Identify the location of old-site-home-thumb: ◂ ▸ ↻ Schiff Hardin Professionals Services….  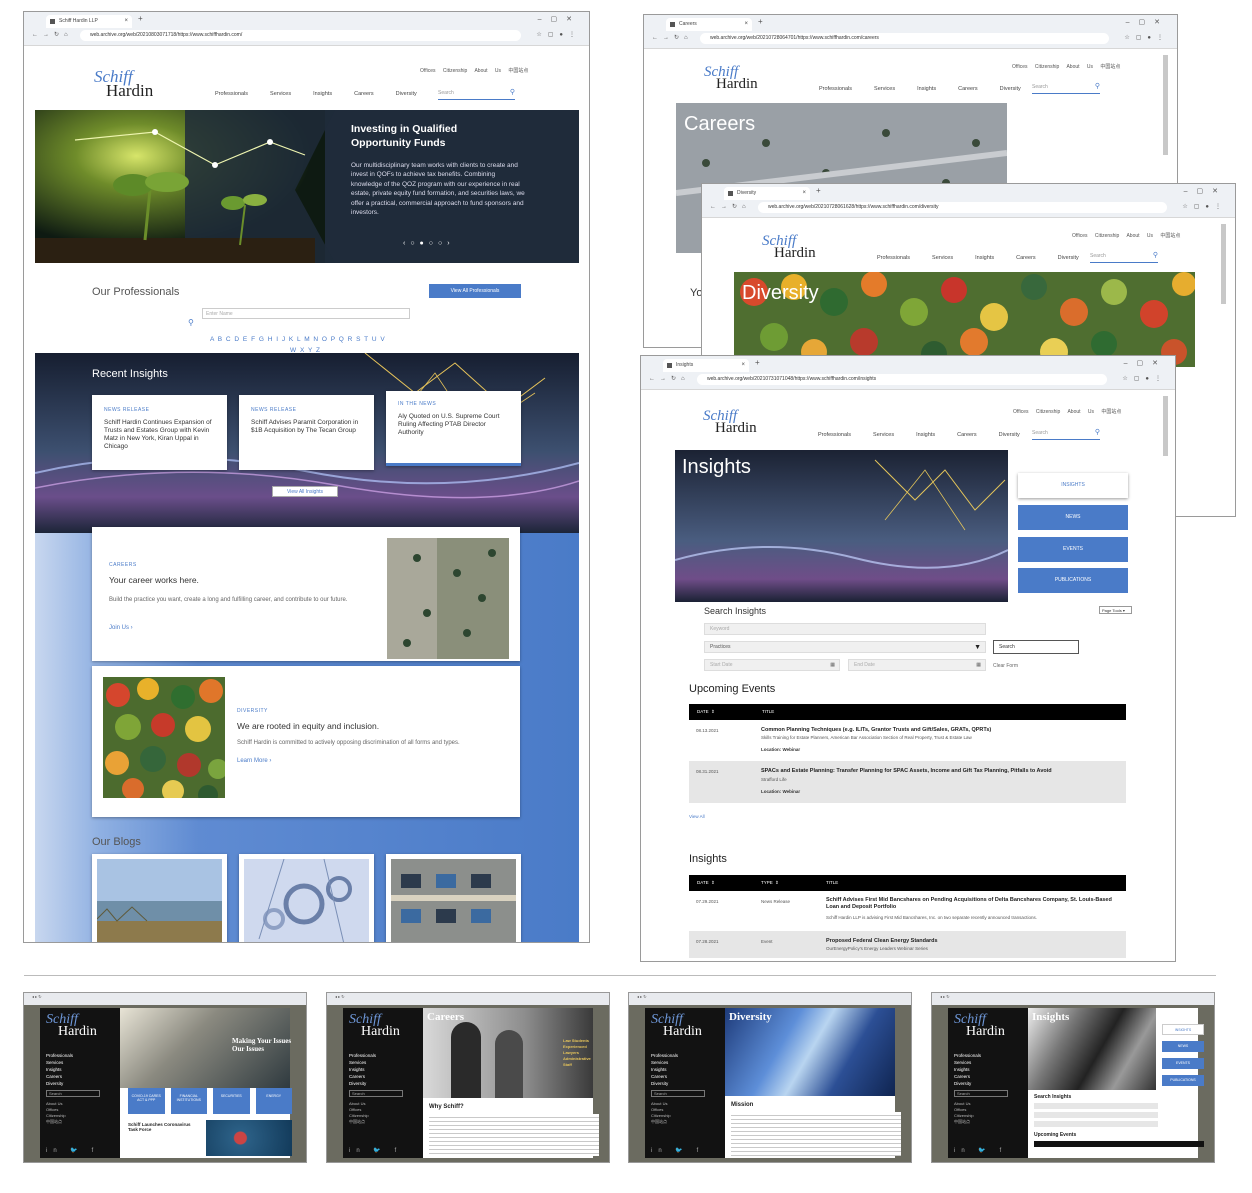
(165, 1077).